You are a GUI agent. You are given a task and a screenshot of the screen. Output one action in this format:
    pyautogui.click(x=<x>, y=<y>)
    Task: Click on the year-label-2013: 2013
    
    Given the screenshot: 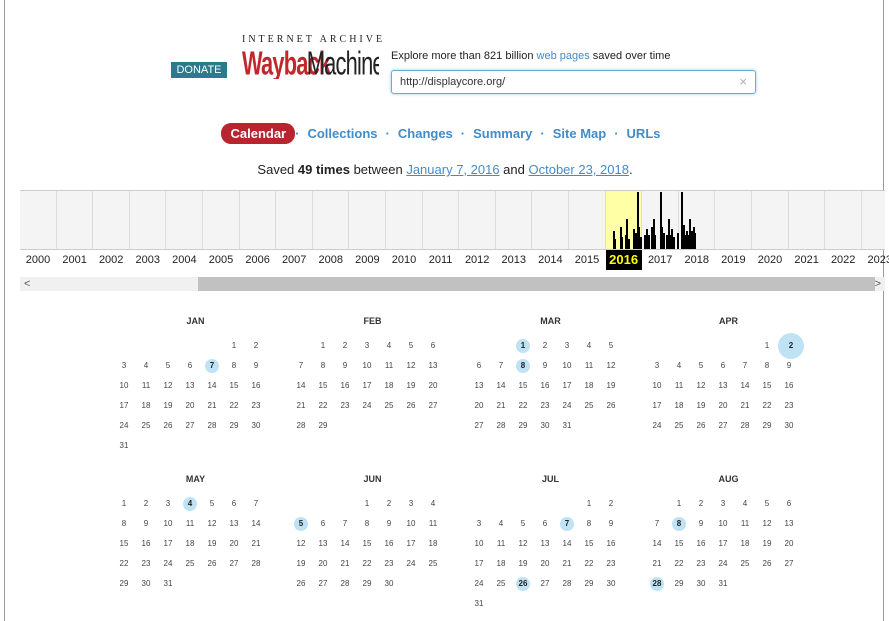 What is the action you would take?
    pyautogui.click(x=514, y=260)
    